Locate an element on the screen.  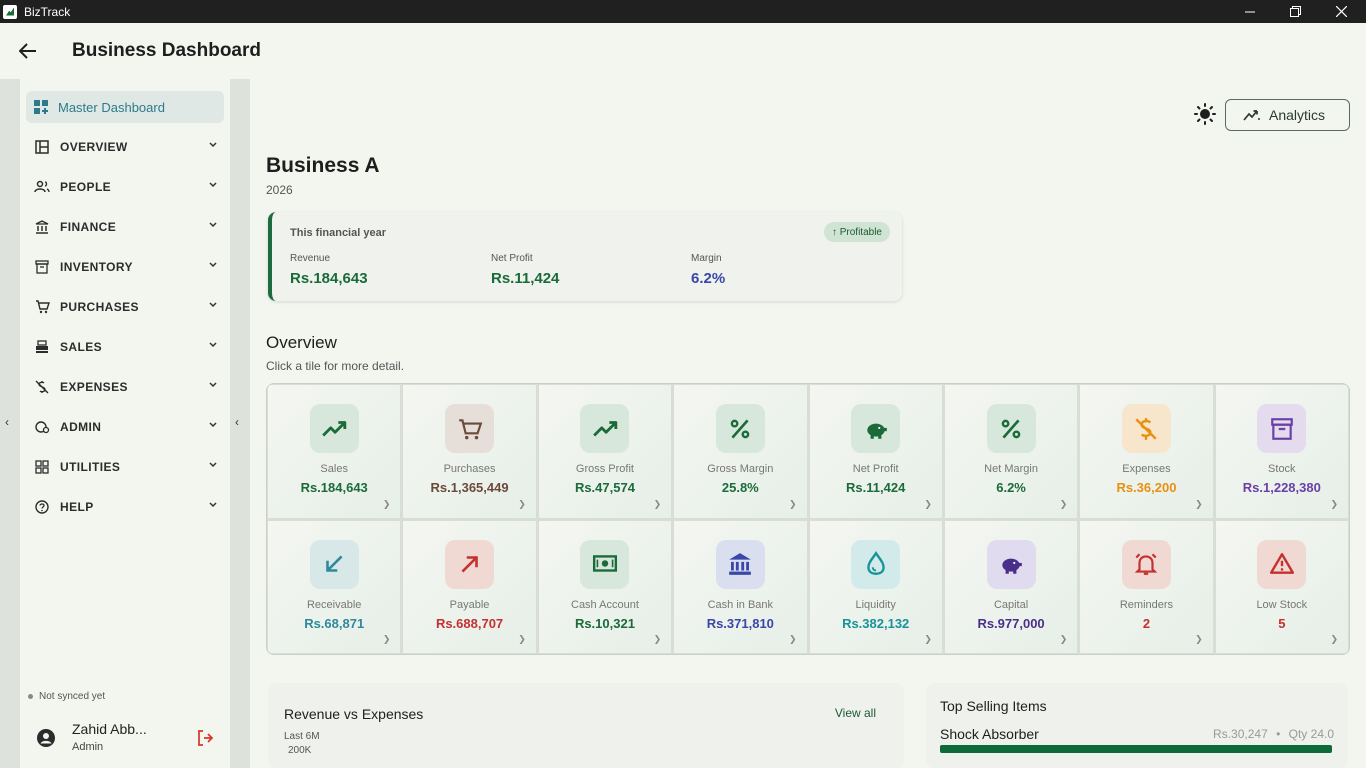
overview-tile-receivable: Receivable Rs.68,871 ❯ is located at coordinates (334, 586).